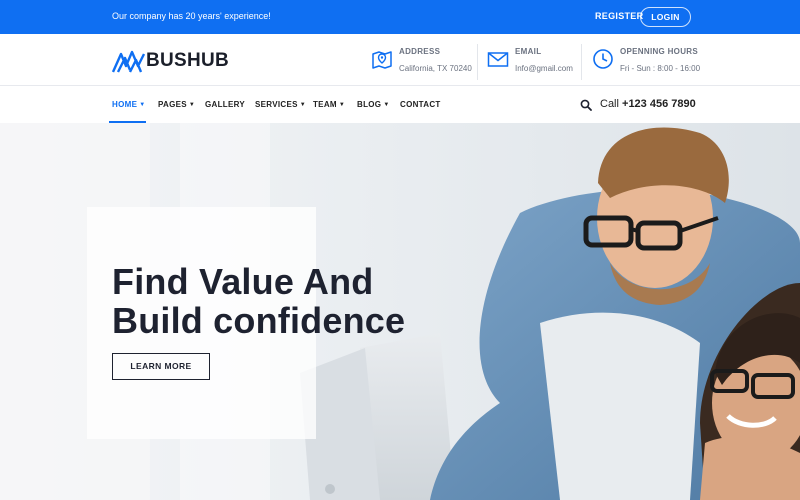  Describe the element at coordinates (329, 105) in the screenshot. I see `nav-item-team: TEAM ▼` at that location.